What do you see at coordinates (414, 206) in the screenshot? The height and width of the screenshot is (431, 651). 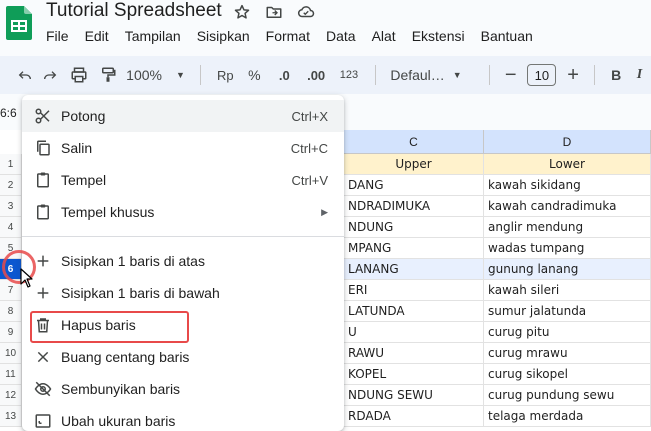 I see `cell-upper: NDRADIMUKA` at bounding box center [414, 206].